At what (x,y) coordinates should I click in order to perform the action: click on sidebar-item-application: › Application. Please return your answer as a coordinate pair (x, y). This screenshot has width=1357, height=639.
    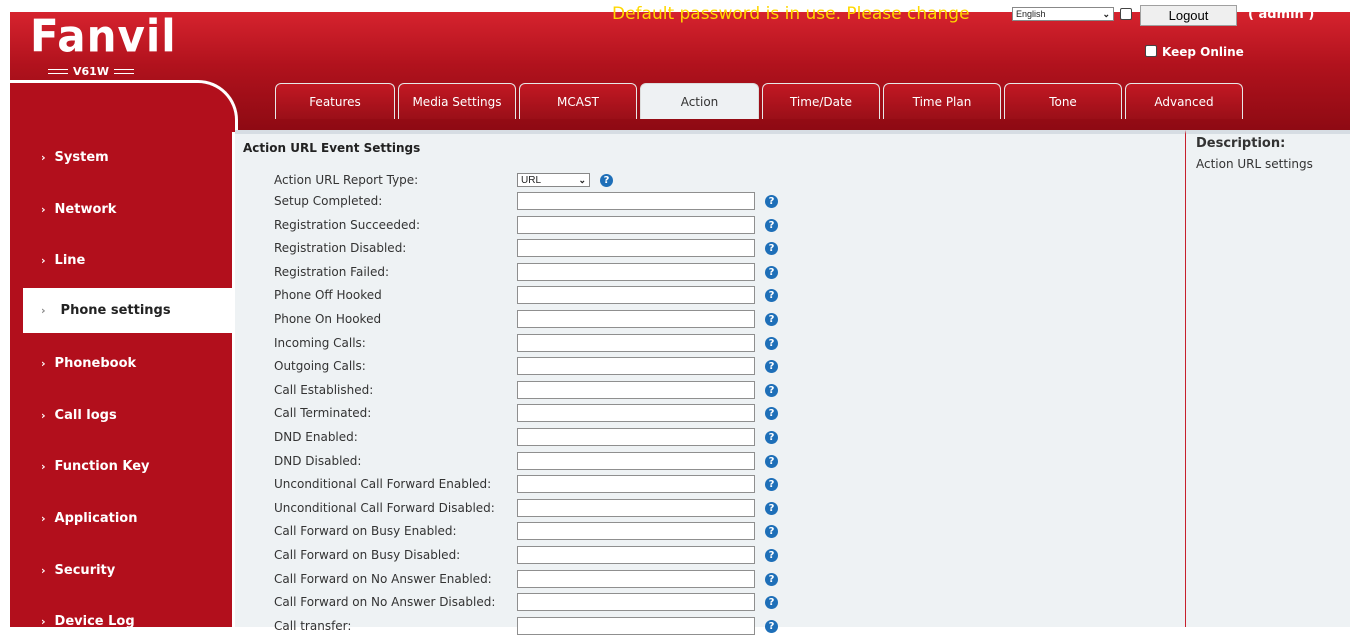
    Looking at the image, I should click on (121, 518).